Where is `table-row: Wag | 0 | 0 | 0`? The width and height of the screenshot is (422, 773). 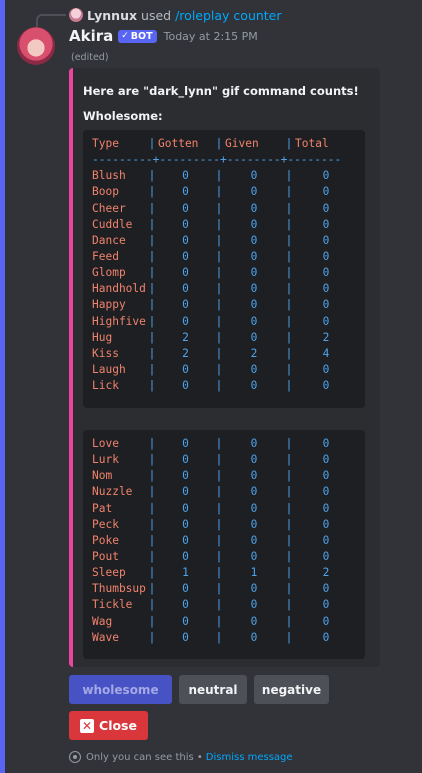
table-row: Wag | 0 | 0 | 0 is located at coordinates (224, 622).